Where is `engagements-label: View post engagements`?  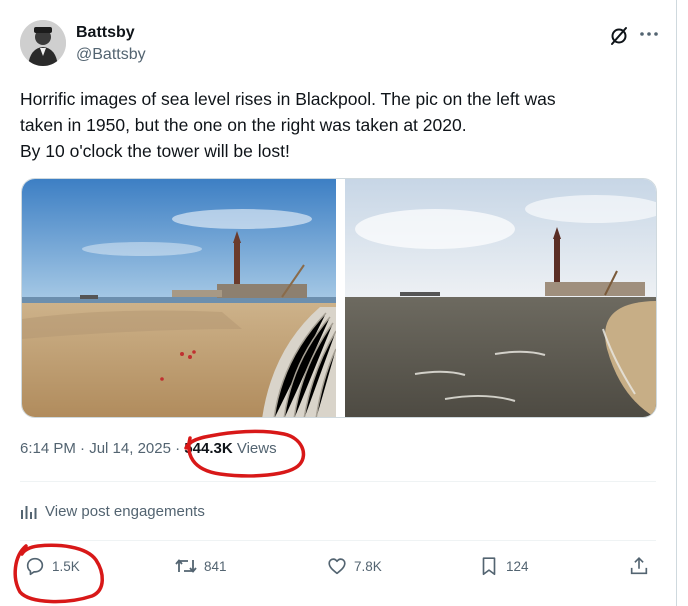 engagements-label: View post engagements is located at coordinates (125, 511).